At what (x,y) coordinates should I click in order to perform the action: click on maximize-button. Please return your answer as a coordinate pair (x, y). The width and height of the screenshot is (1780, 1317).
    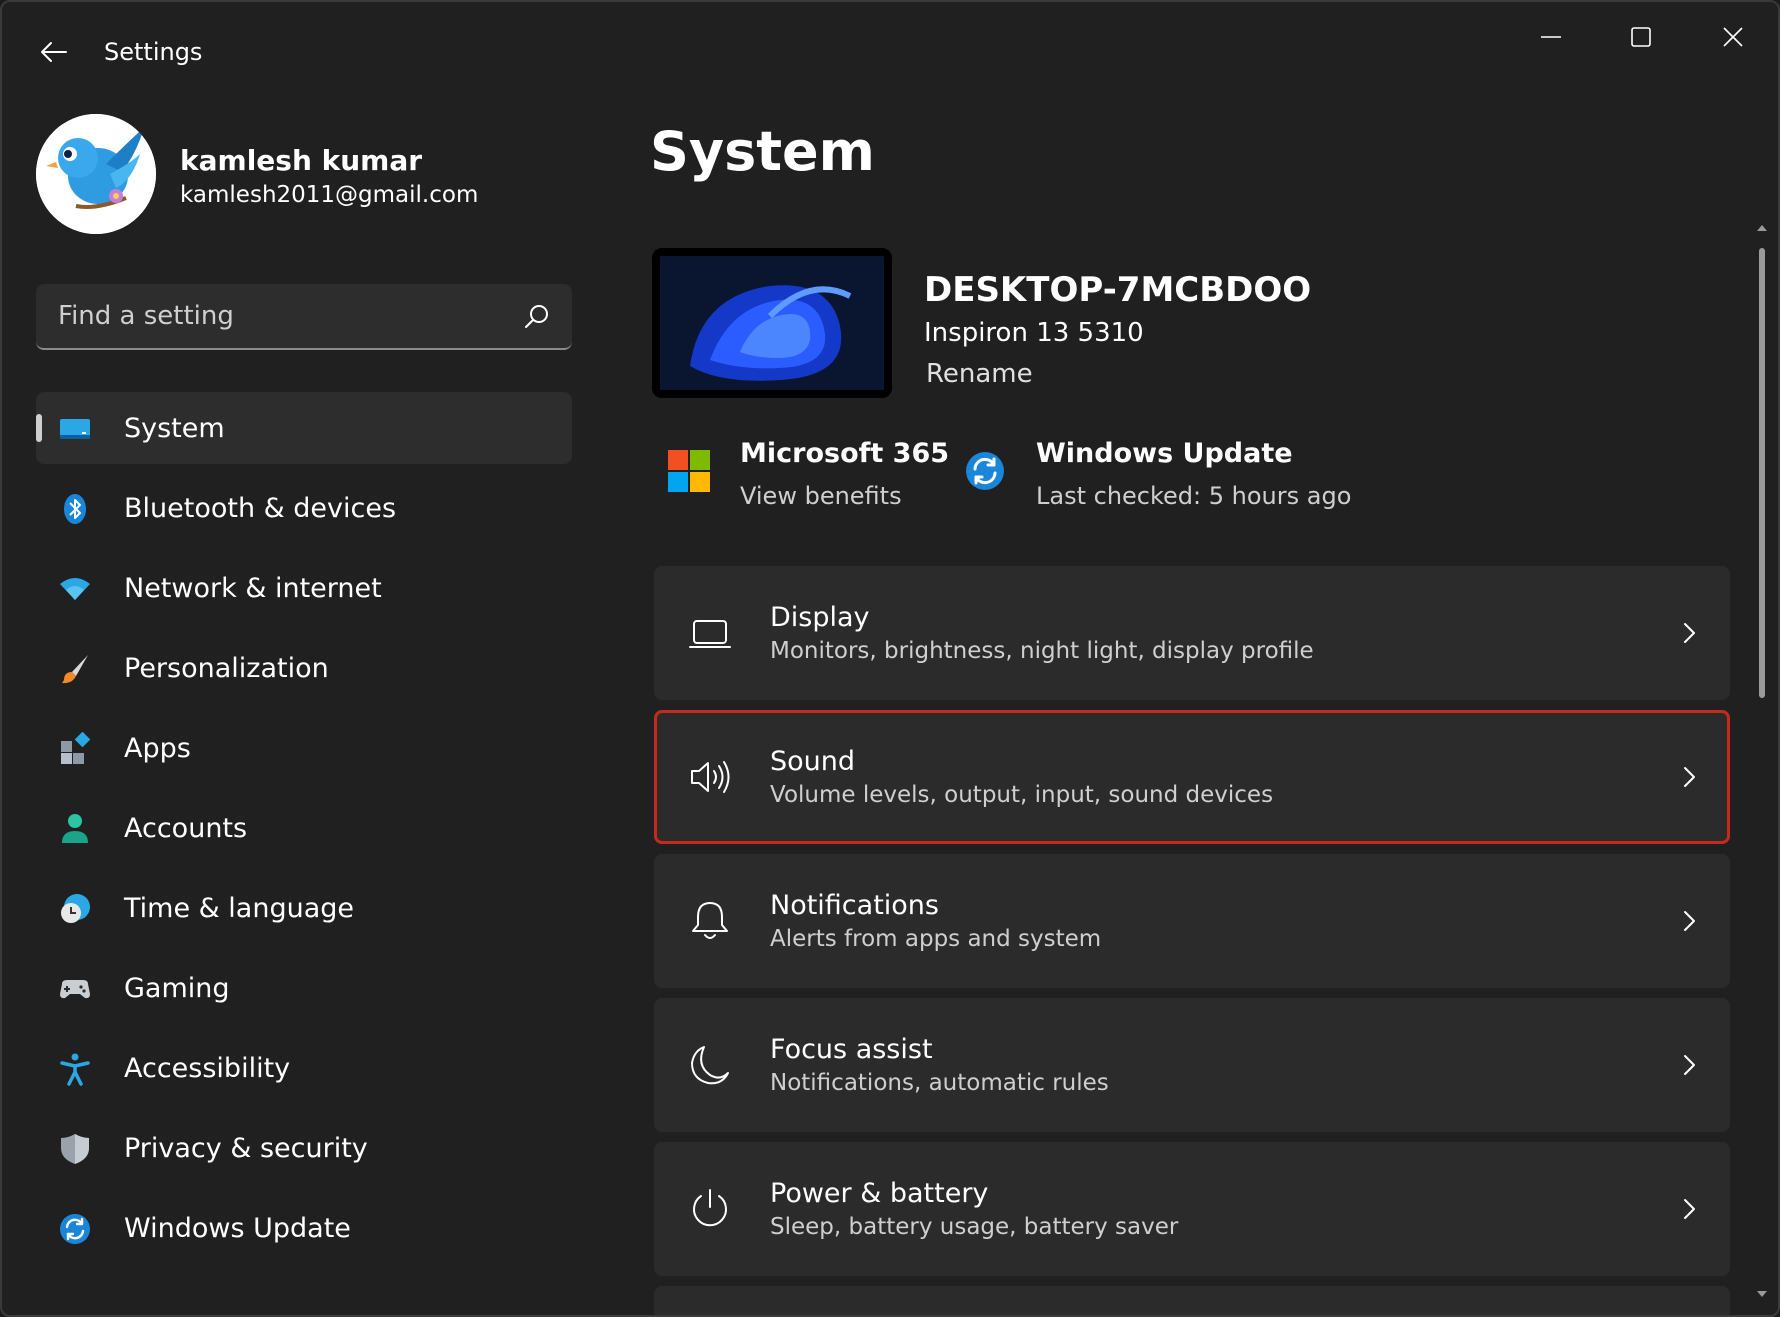
    Looking at the image, I should click on (1641, 37).